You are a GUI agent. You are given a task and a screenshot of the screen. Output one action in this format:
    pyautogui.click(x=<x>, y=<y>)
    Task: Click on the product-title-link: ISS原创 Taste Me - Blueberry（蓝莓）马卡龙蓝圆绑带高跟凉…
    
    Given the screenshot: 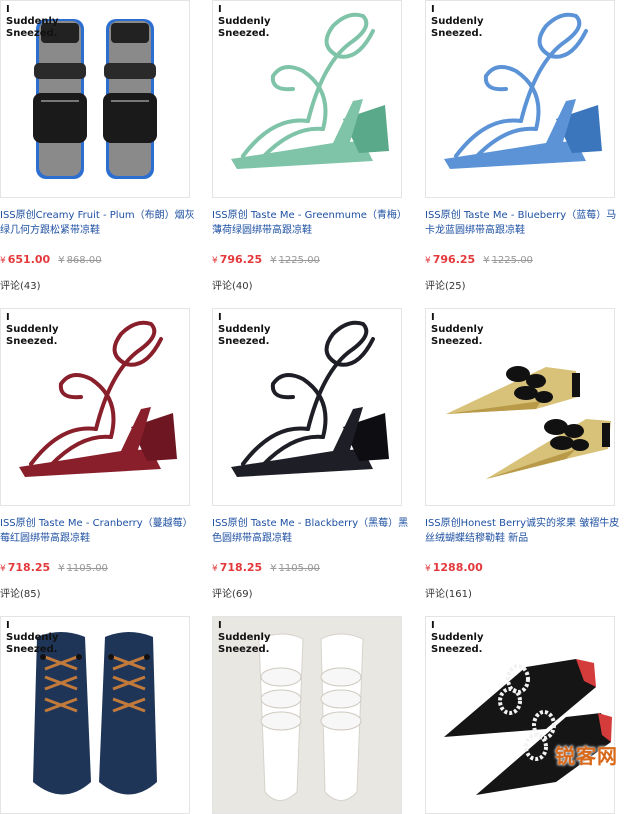 What is the action you would take?
    pyautogui.click(x=525, y=223)
    